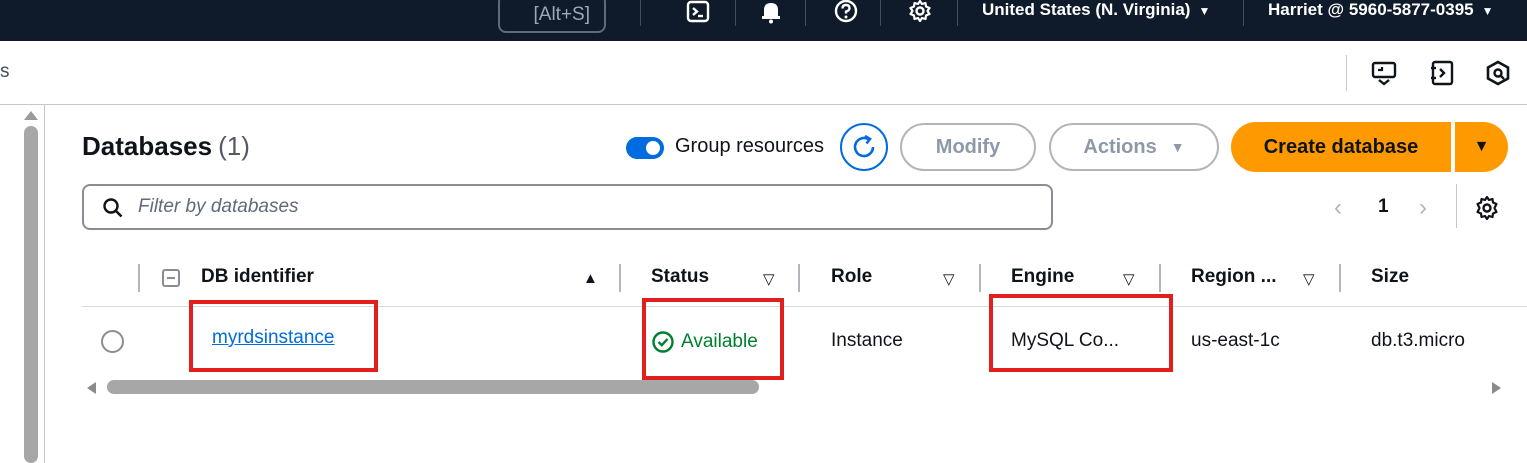 Image resolution: width=1527 pixels, height=463 pixels. I want to click on group-resources-label: Group resources, so click(749, 146).